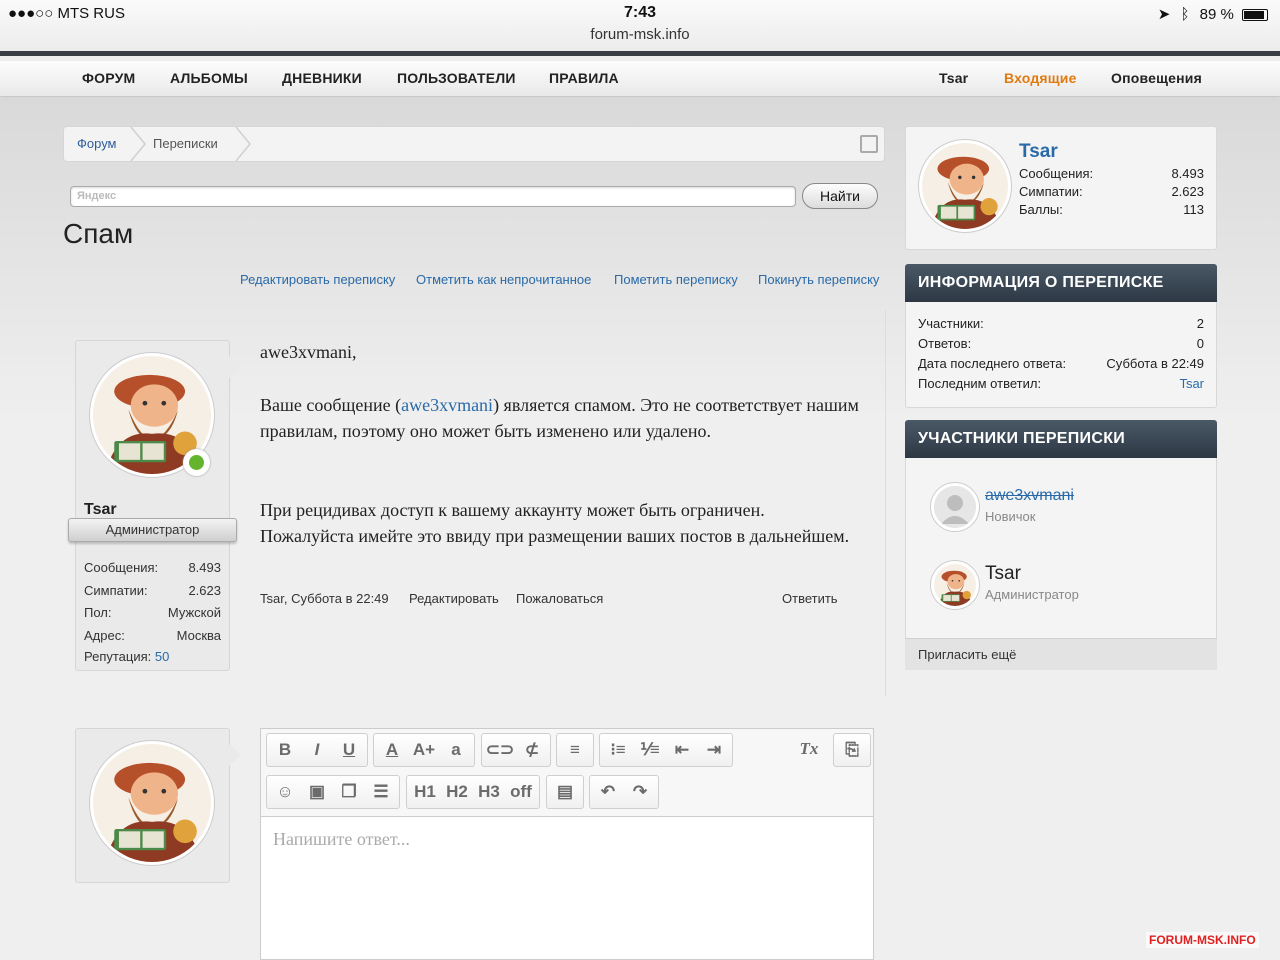  Describe the element at coordinates (1111, 191) in the screenshot. I see `sidebar-stat-likes: Симпатии: 2.623` at that location.